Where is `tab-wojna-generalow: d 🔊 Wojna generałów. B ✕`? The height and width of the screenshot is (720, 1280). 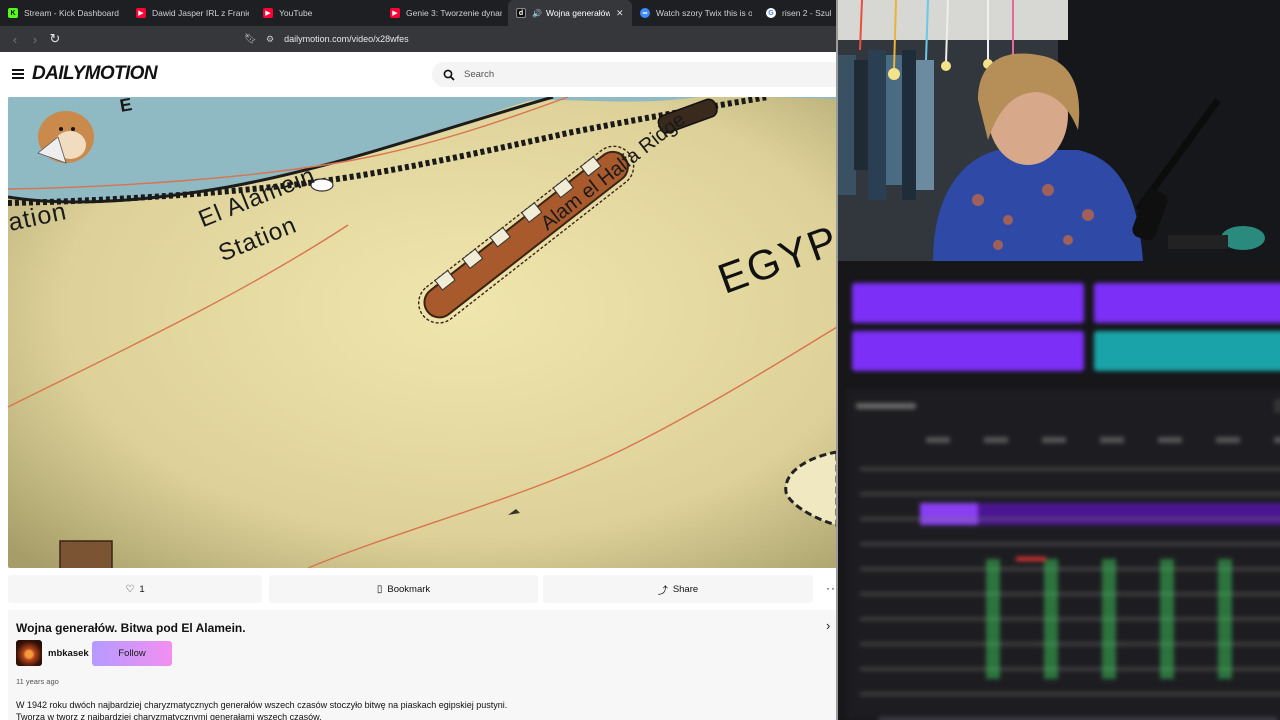
tab-wojna-generalow: d 🔊 Wojna generałów. B ✕ is located at coordinates (570, 13).